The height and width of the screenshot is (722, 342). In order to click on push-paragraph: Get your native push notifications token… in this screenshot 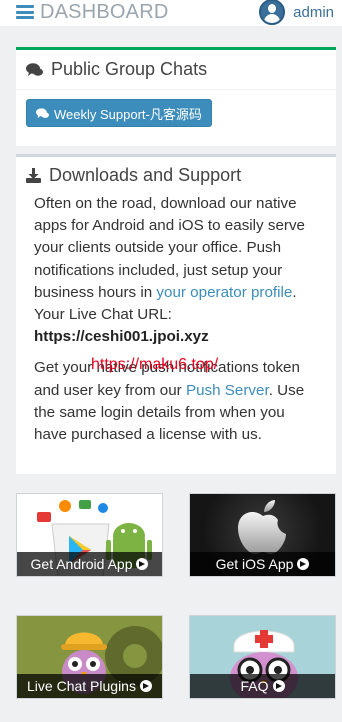, I will do `click(177, 401)`.